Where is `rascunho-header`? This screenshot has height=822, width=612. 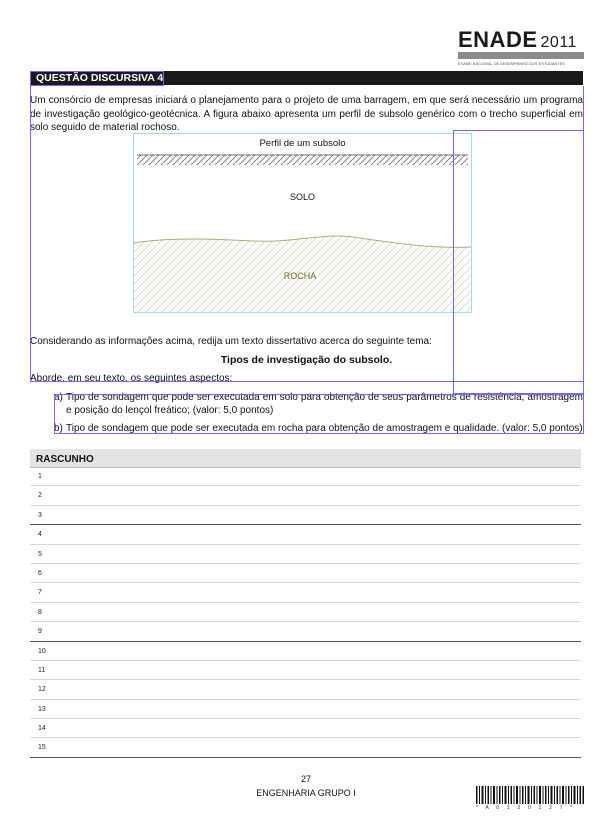
rascunho-header is located at coordinates (305, 458).